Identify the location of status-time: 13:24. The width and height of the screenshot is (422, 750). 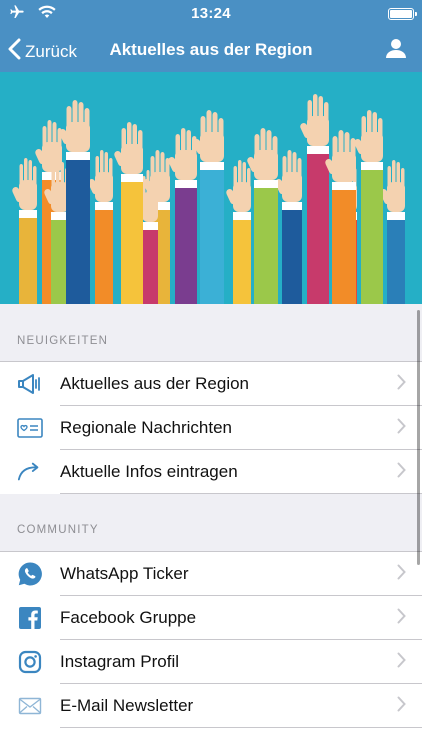
(211, 13).